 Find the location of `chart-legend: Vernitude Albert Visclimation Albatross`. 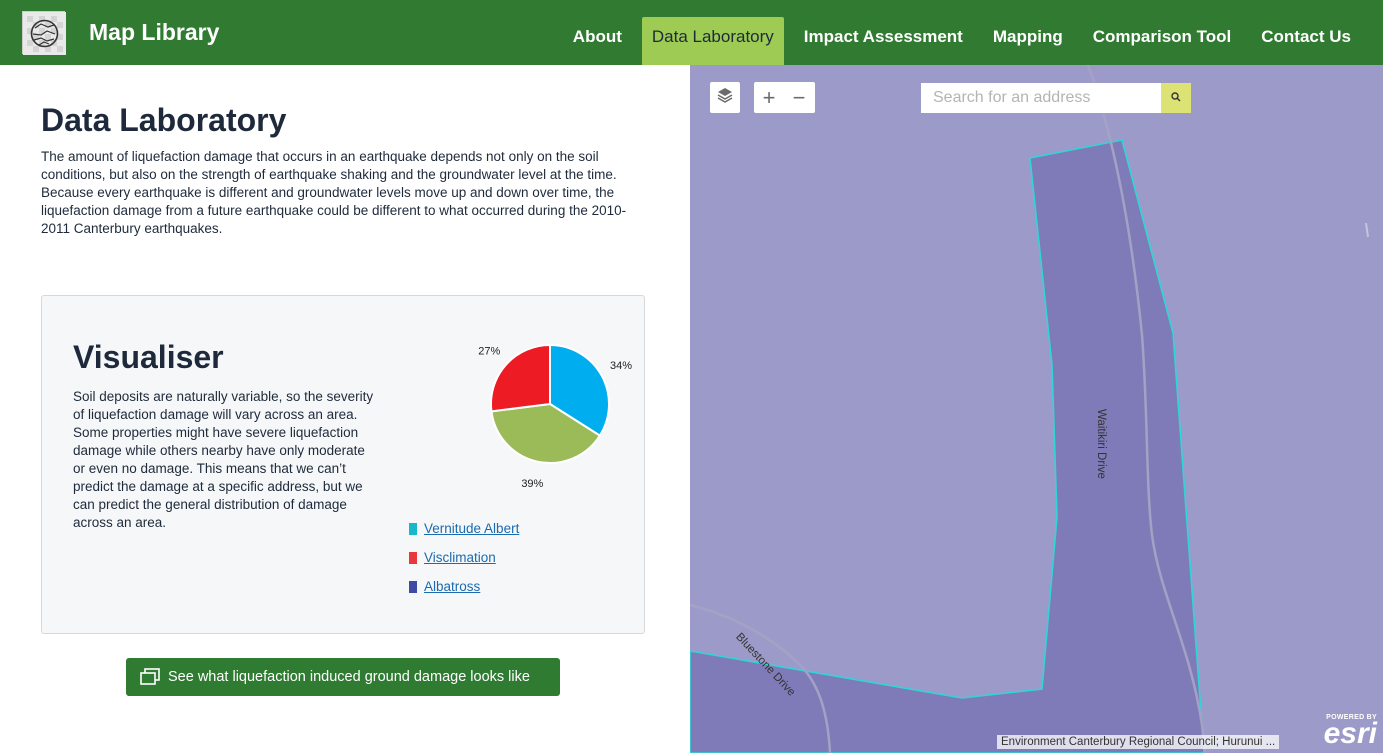

chart-legend: Vernitude Albert Visclimation Albatross is located at coordinates (464, 557).